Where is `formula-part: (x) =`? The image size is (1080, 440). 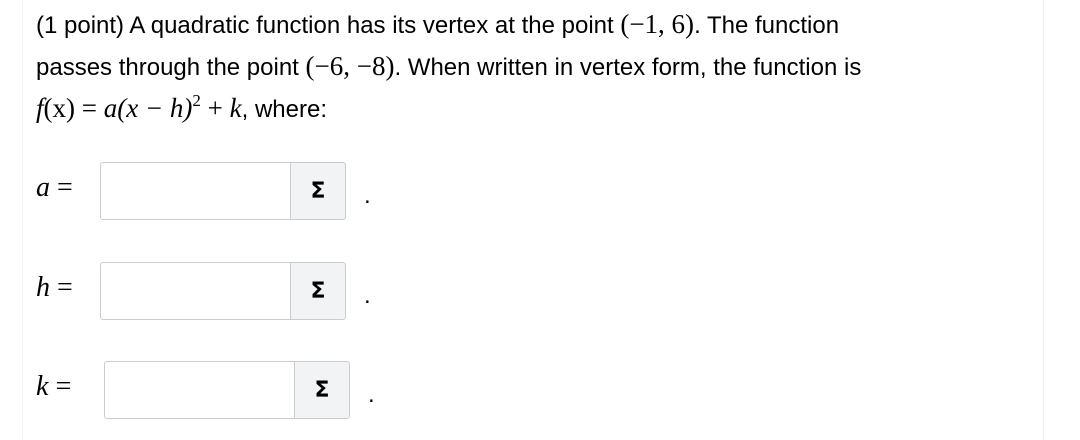
formula-part: (x) = is located at coordinates (73, 108).